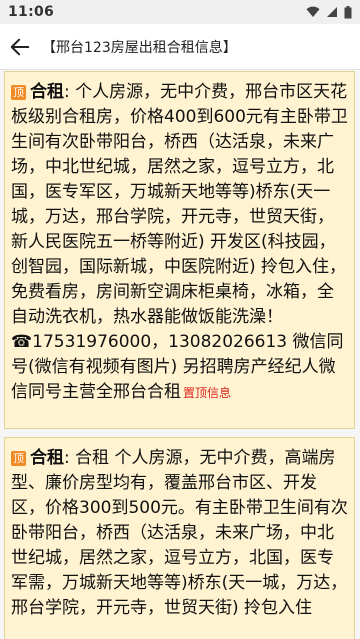 This screenshot has height=639, width=360. Describe the element at coordinates (139, 47) in the screenshot. I see `page-title: 【邢台123房屋出租合租信息】` at that location.